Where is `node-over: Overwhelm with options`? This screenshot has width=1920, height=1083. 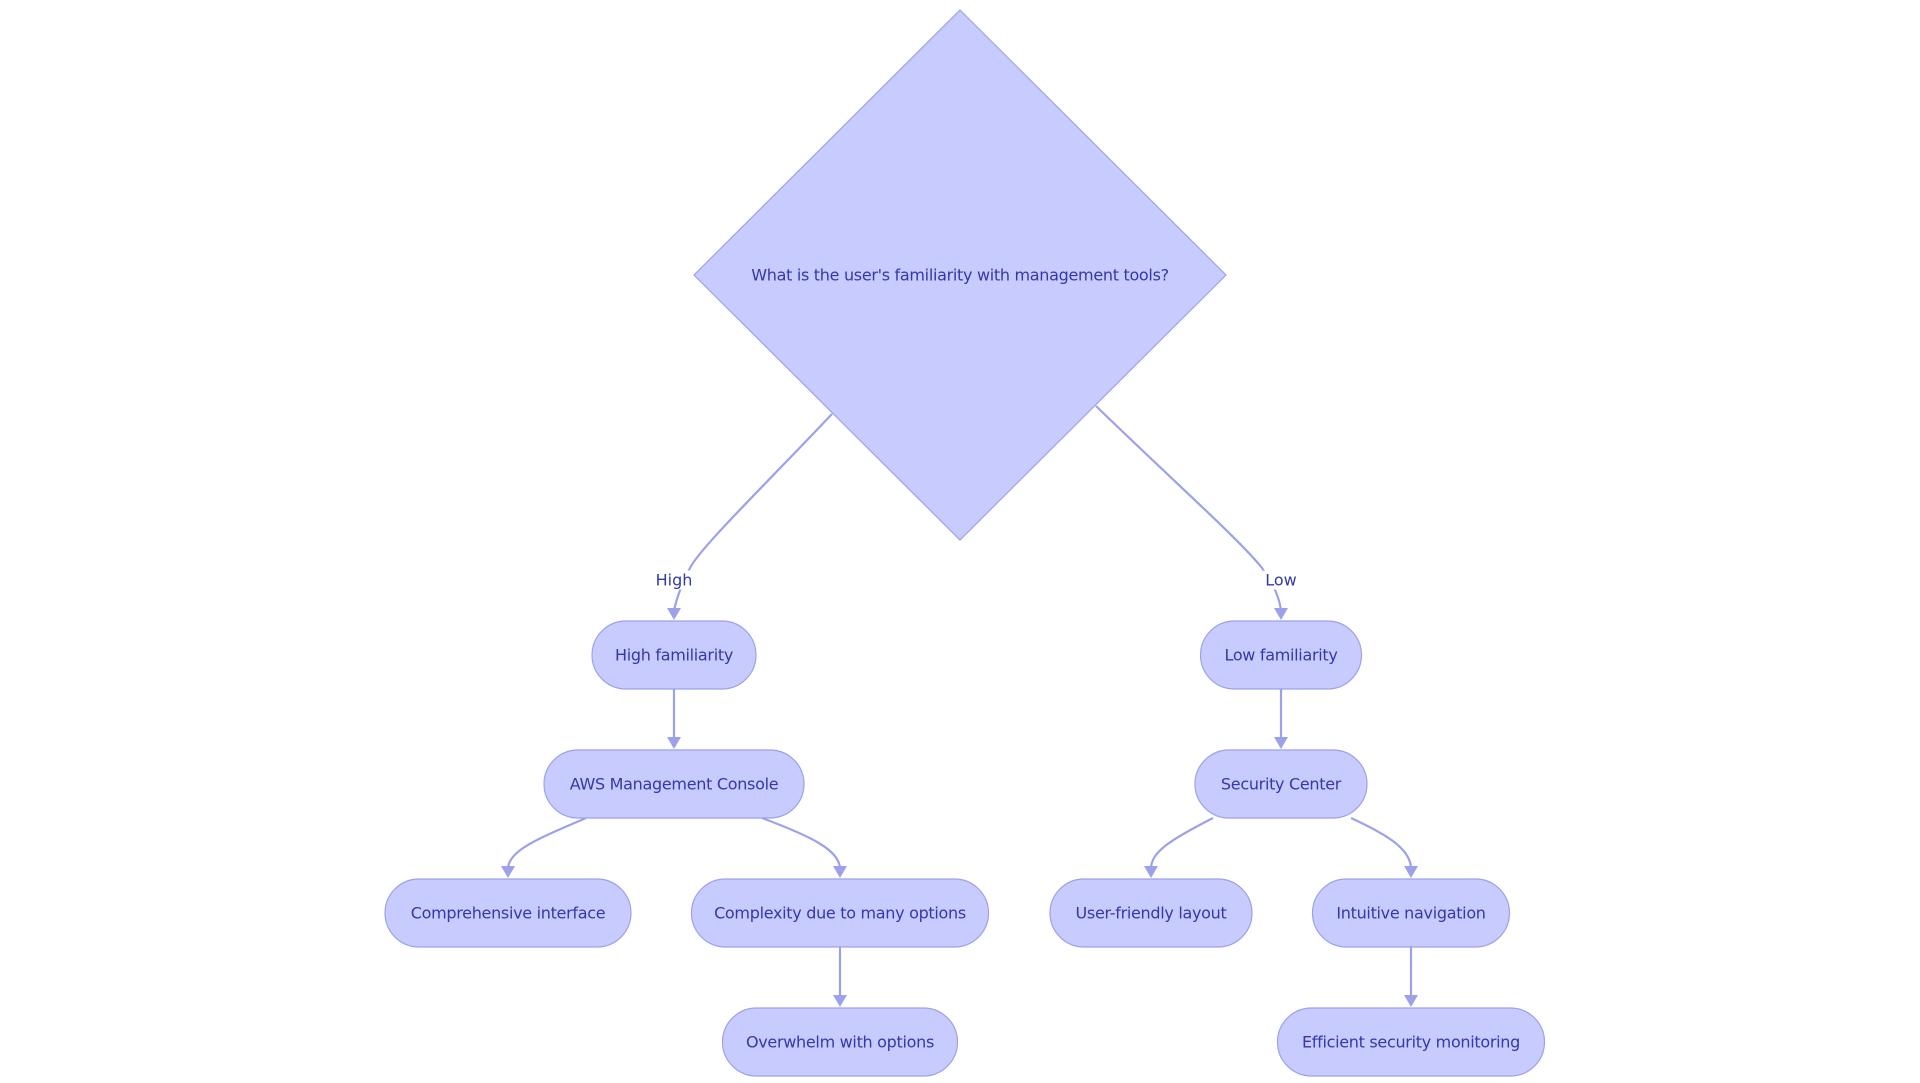
node-over: Overwhelm with options is located at coordinates (840, 1042).